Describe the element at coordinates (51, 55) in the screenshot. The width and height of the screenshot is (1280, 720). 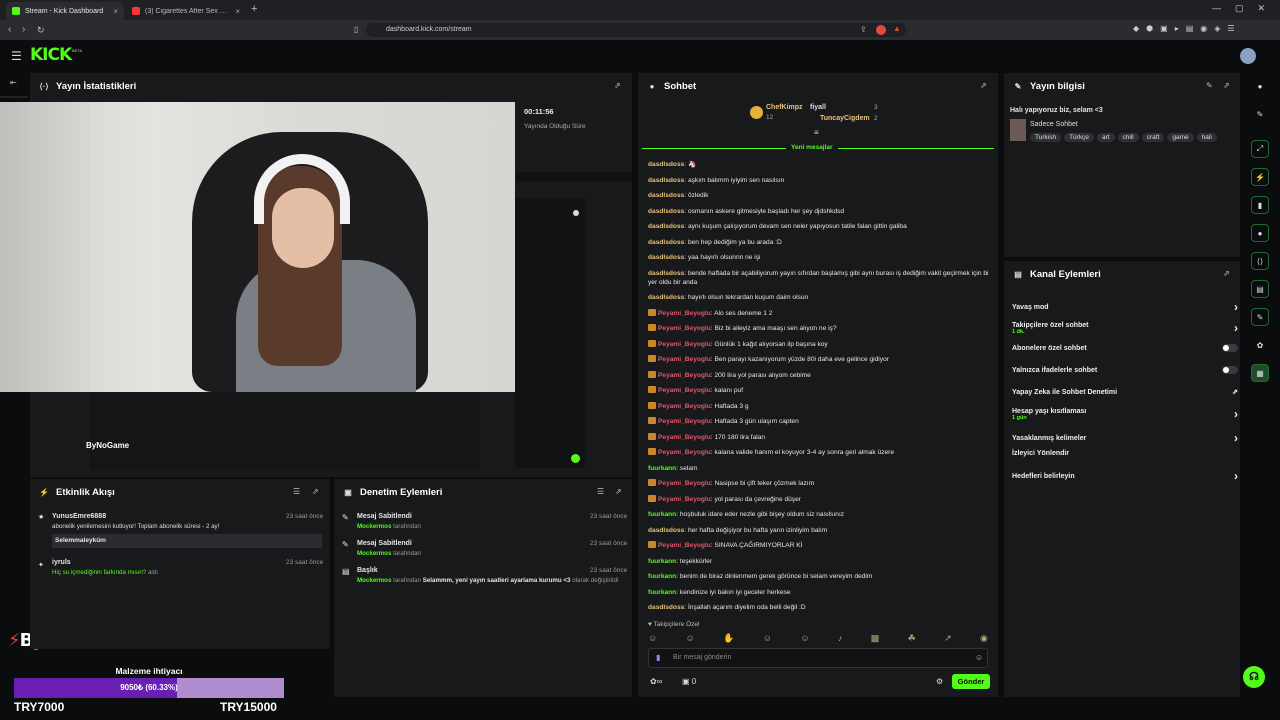
I see `kick-logo: KICK` at that location.